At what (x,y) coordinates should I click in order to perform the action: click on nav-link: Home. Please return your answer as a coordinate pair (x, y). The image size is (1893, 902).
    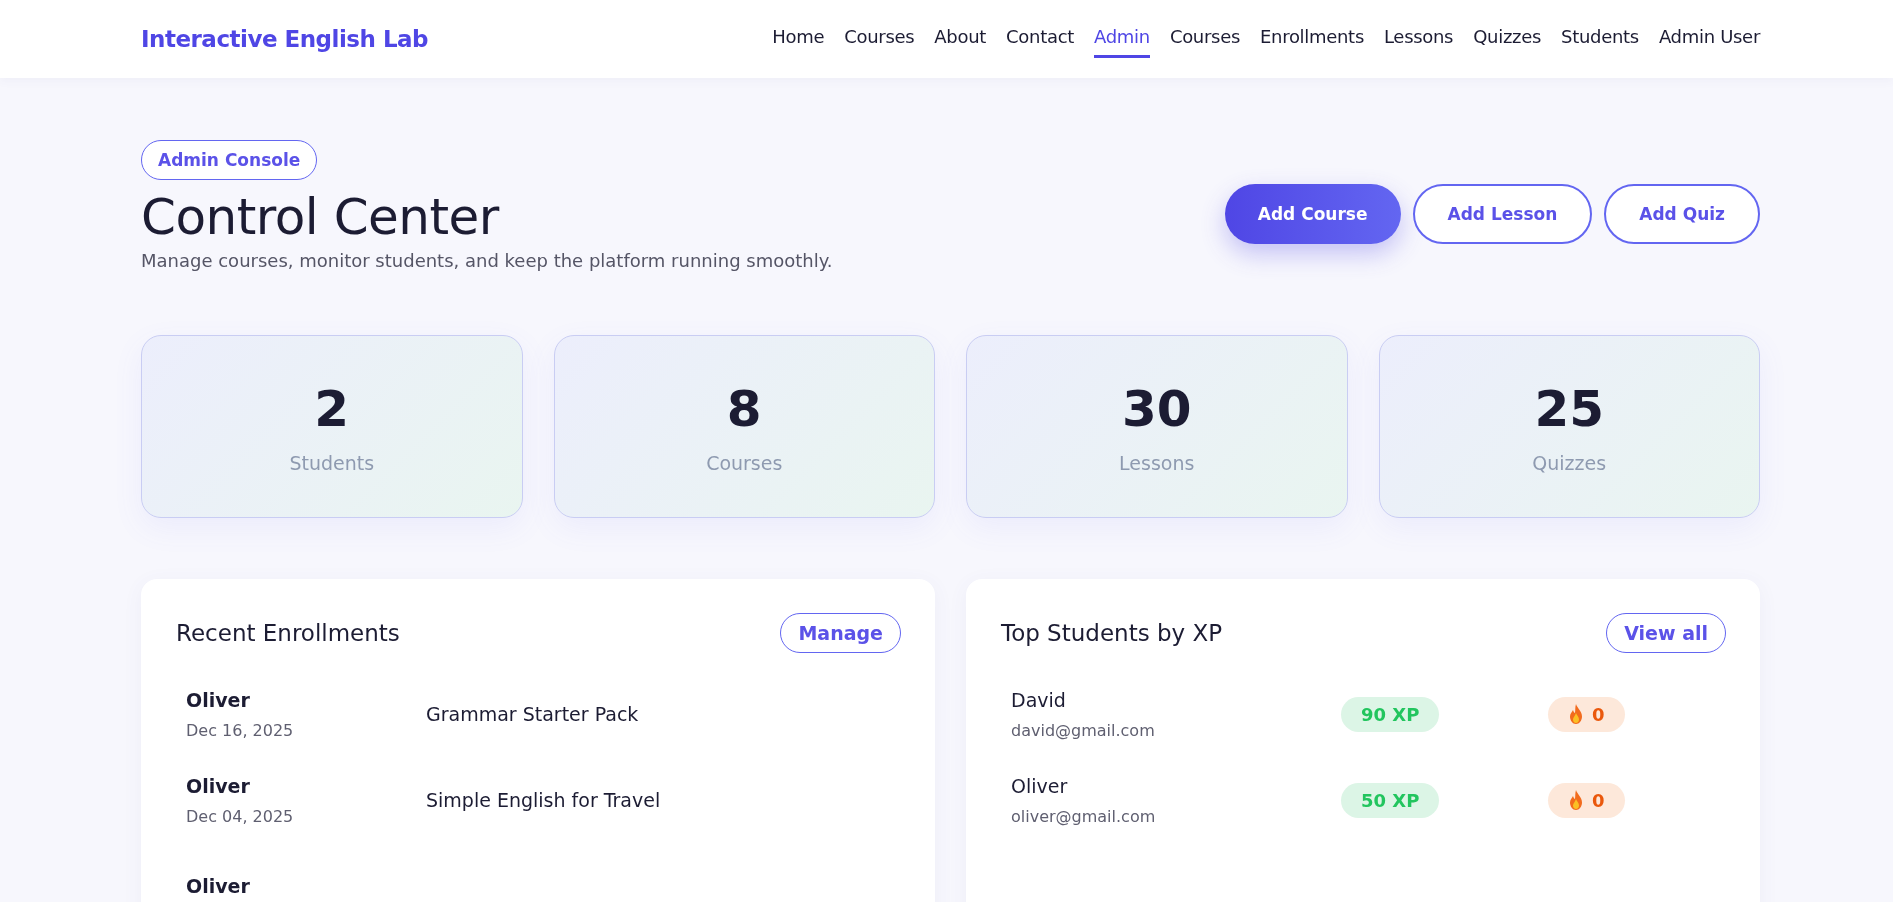
    Looking at the image, I should click on (798, 39).